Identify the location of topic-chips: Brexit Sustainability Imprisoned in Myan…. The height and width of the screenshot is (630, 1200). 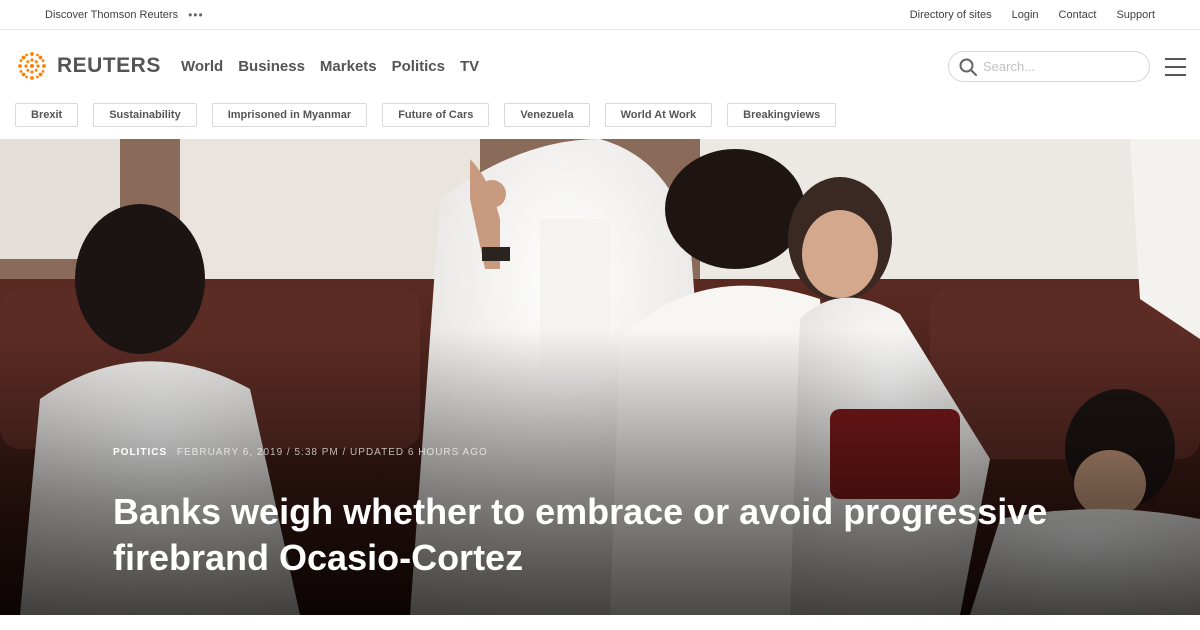
(426, 115).